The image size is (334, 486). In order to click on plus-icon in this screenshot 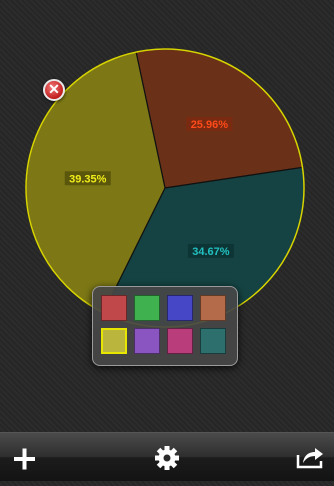, I will do `click(24, 459)`.